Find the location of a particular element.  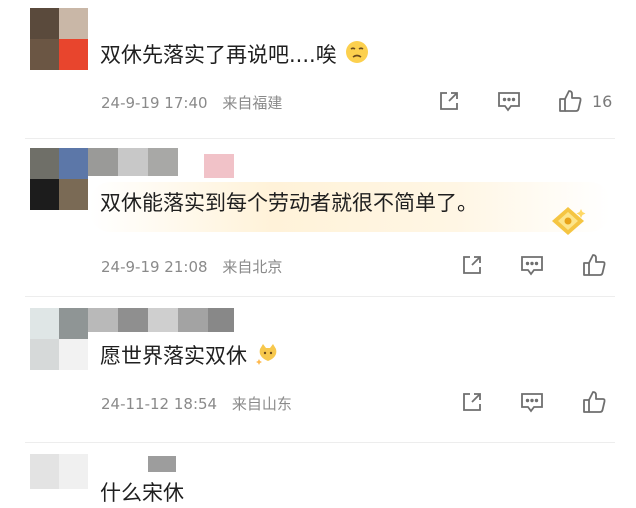

comment-meta: 24-9-19 21:08 来自北京 is located at coordinates (196, 266).